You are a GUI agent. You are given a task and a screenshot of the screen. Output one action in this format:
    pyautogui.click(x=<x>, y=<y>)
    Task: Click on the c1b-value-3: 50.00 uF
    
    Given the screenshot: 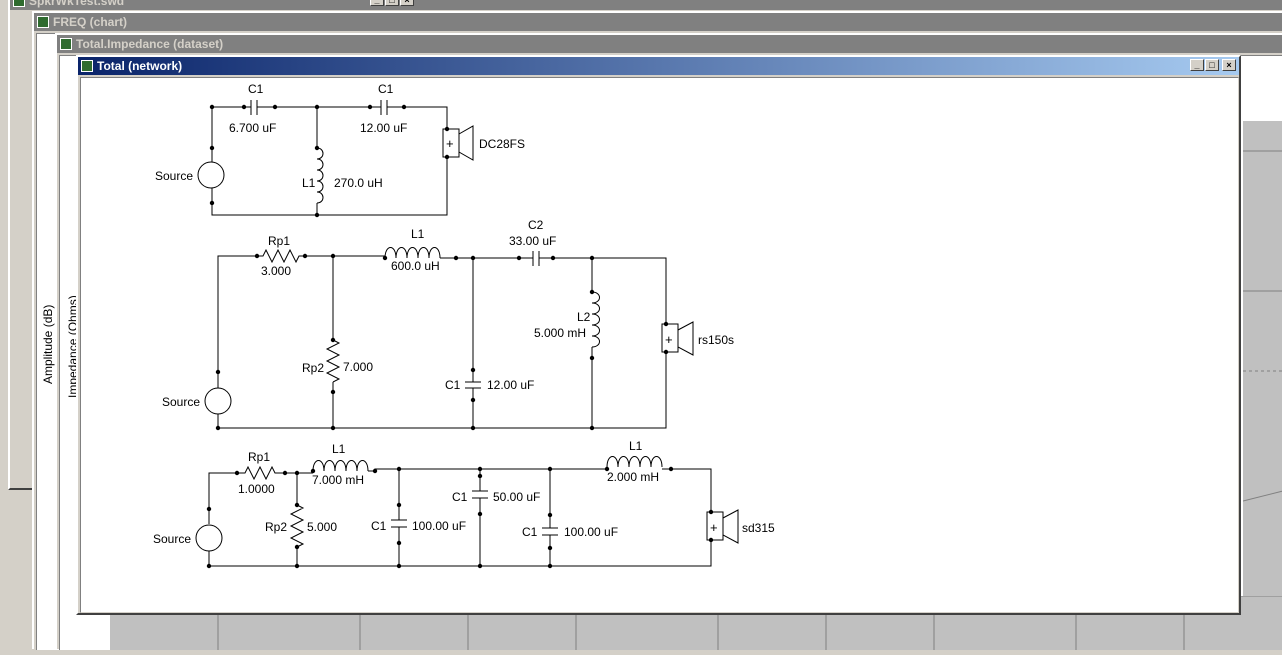 What is the action you would take?
    pyautogui.click(x=516, y=497)
    